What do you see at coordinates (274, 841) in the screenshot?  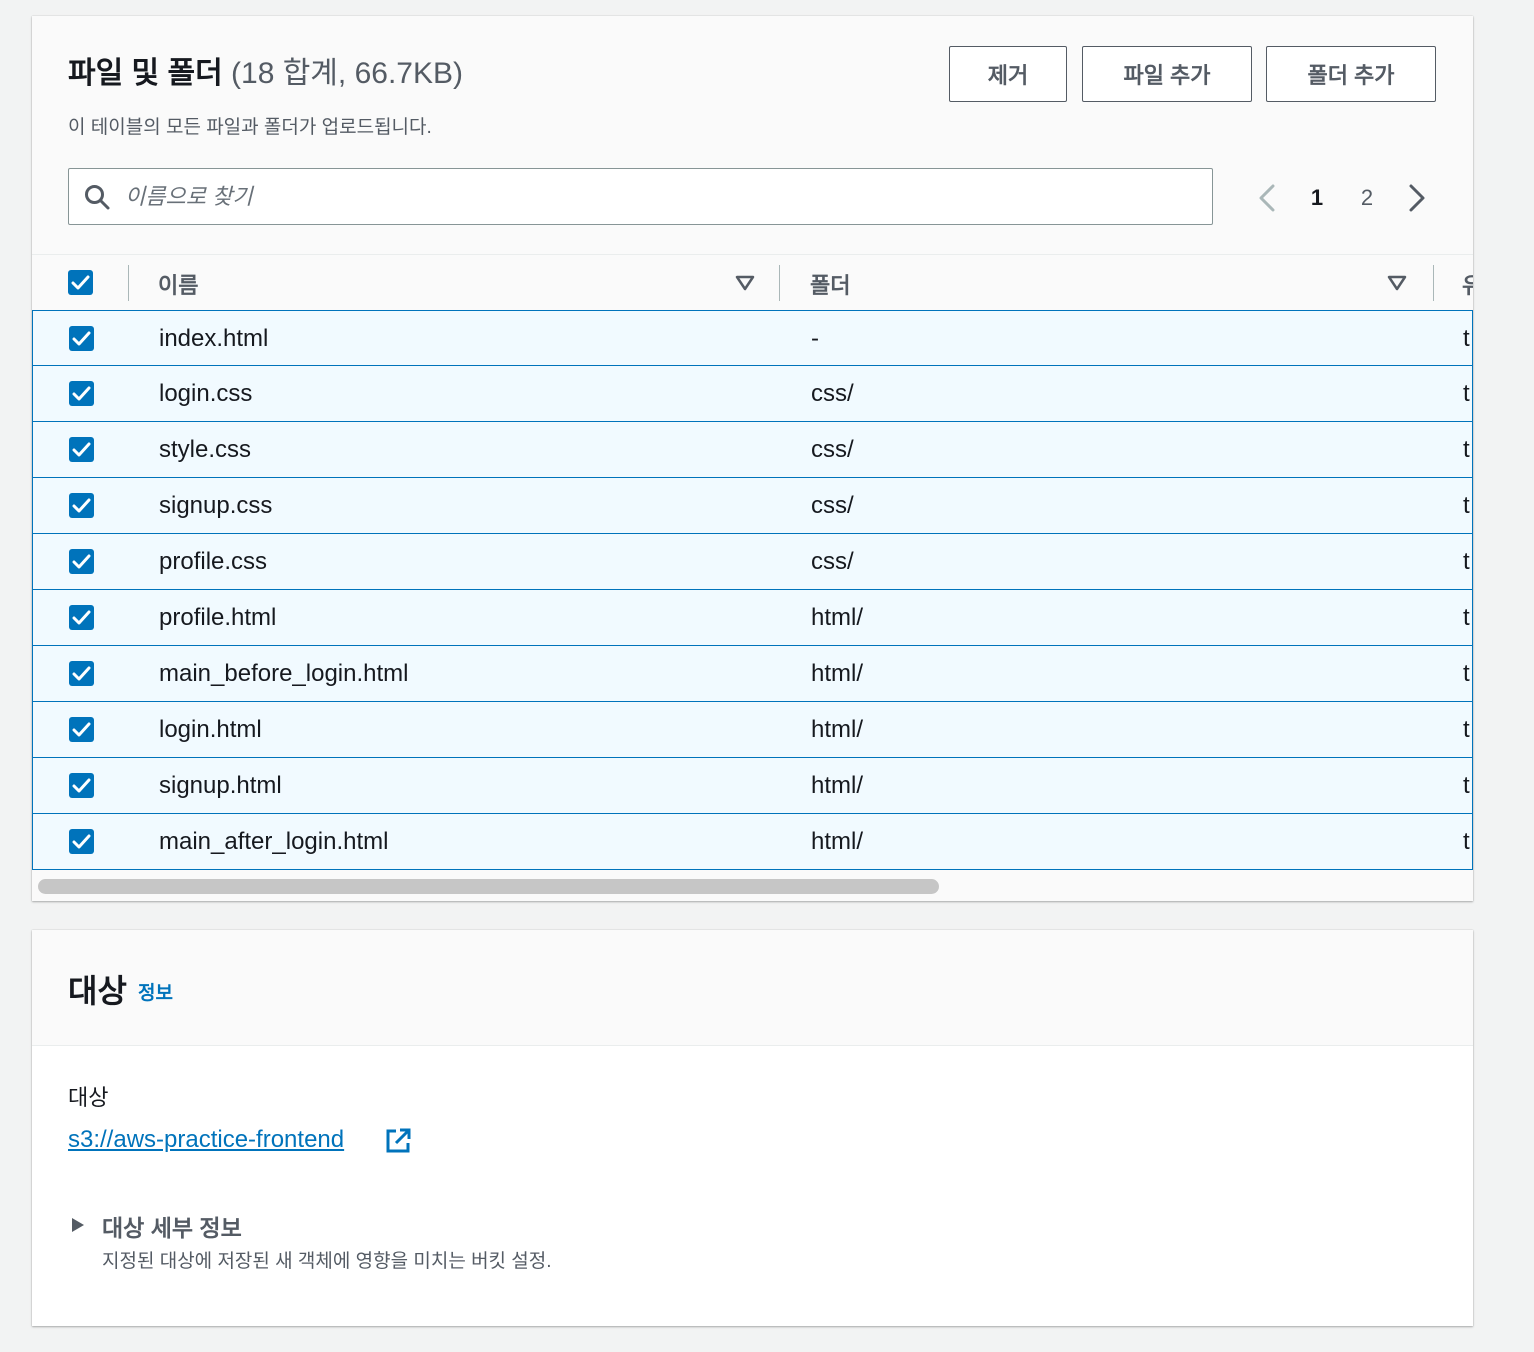 I see `file-name: main_after_login.html` at bounding box center [274, 841].